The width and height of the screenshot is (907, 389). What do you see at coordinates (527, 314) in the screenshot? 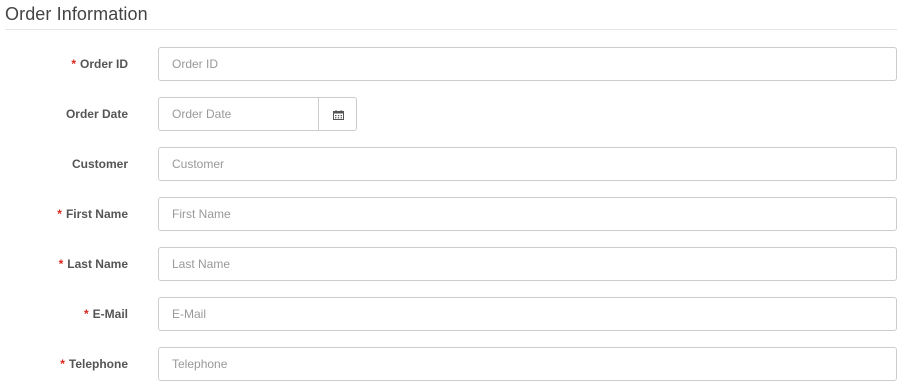
I see `email-input` at bounding box center [527, 314].